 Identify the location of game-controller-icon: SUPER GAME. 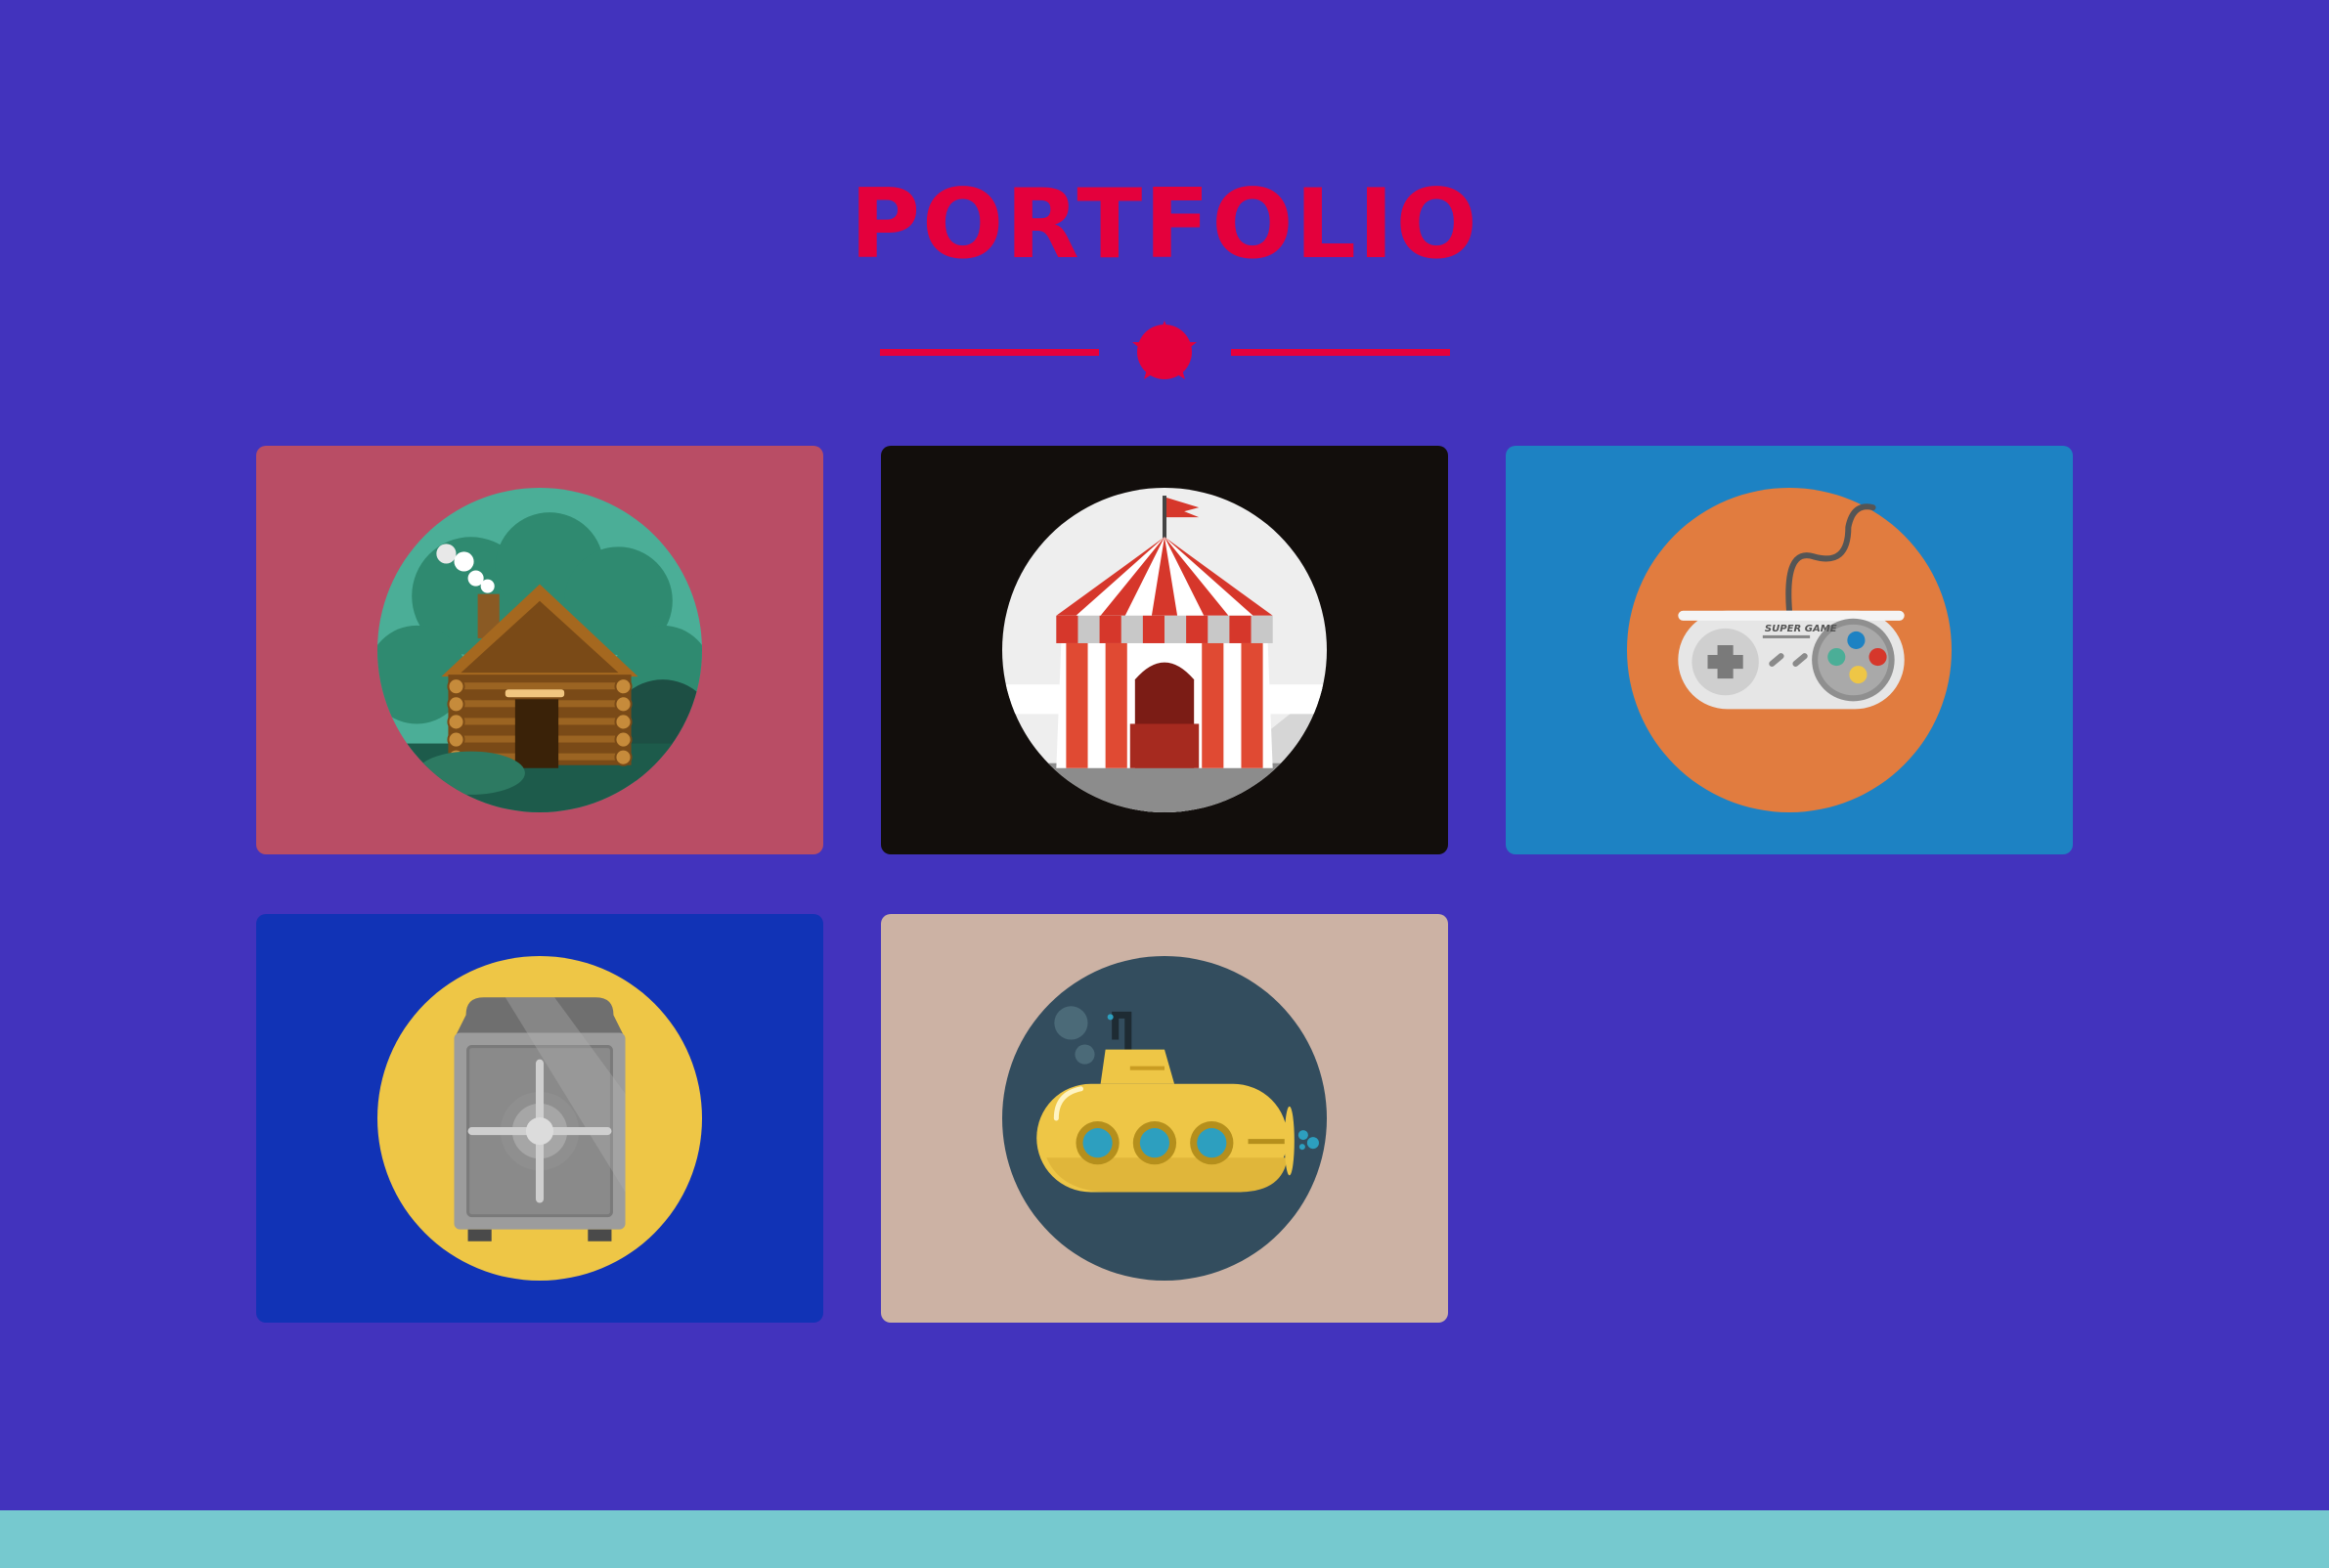
(1790, 650).